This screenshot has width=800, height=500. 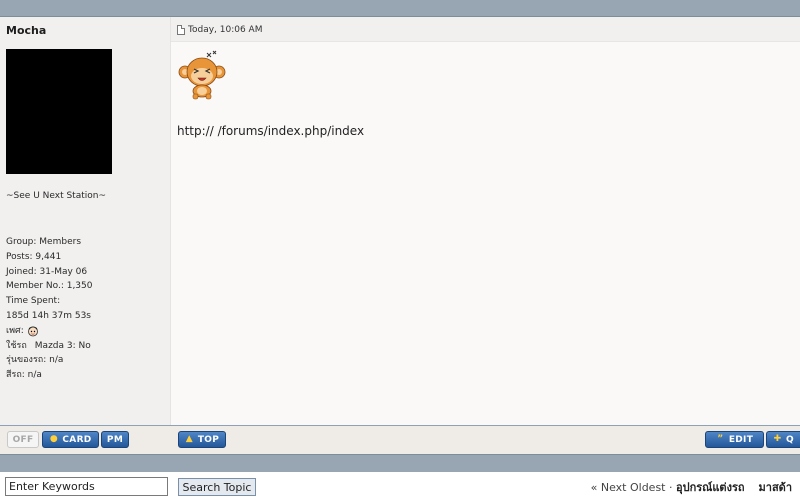 I want to click on info-time-spent-value: 185d 14h 37m 53s, so click(x=48, y=315).